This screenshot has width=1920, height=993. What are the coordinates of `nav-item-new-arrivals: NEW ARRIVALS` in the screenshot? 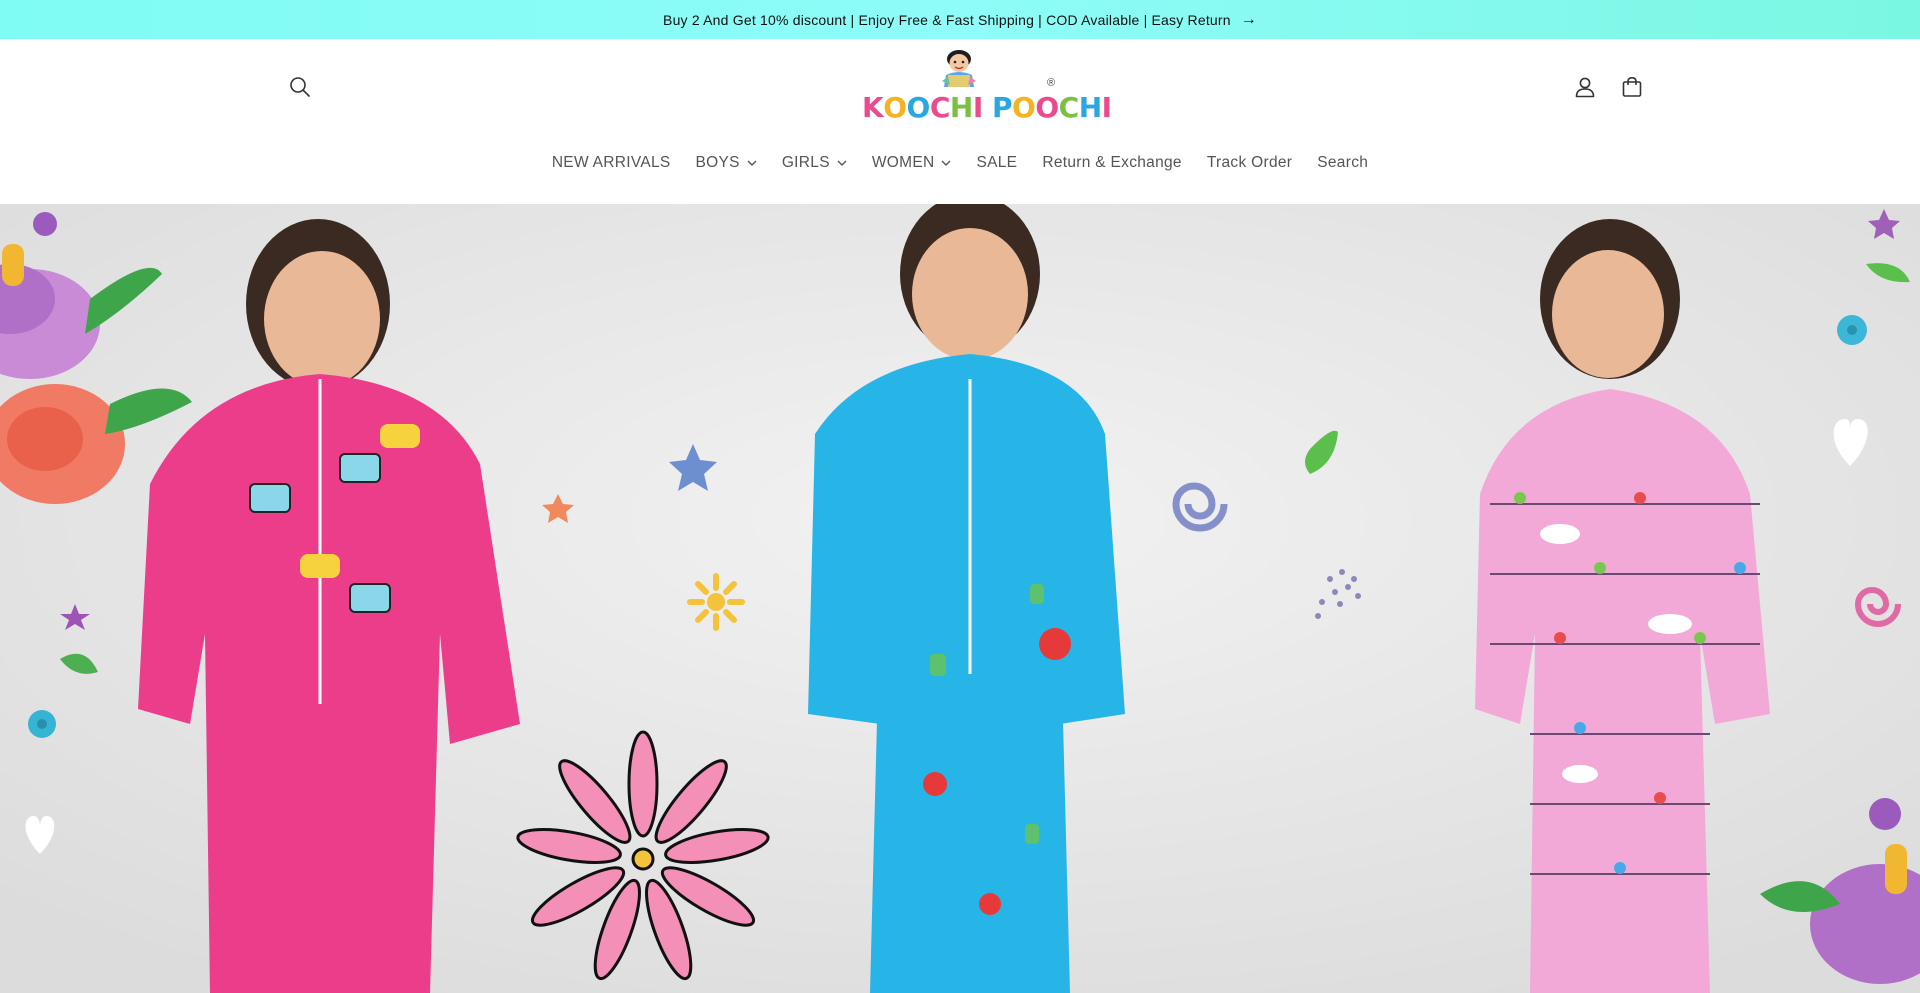 It's located at (611, 163).